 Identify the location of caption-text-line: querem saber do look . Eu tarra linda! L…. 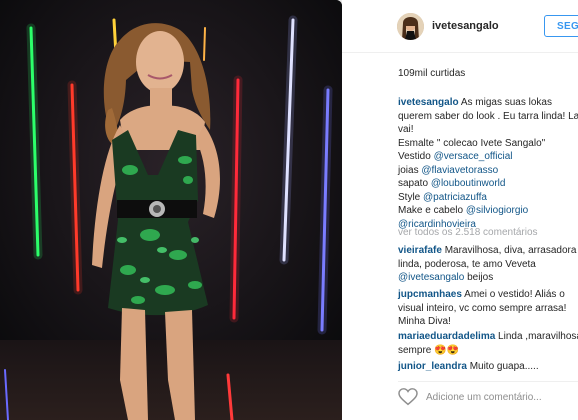
(488, 116).